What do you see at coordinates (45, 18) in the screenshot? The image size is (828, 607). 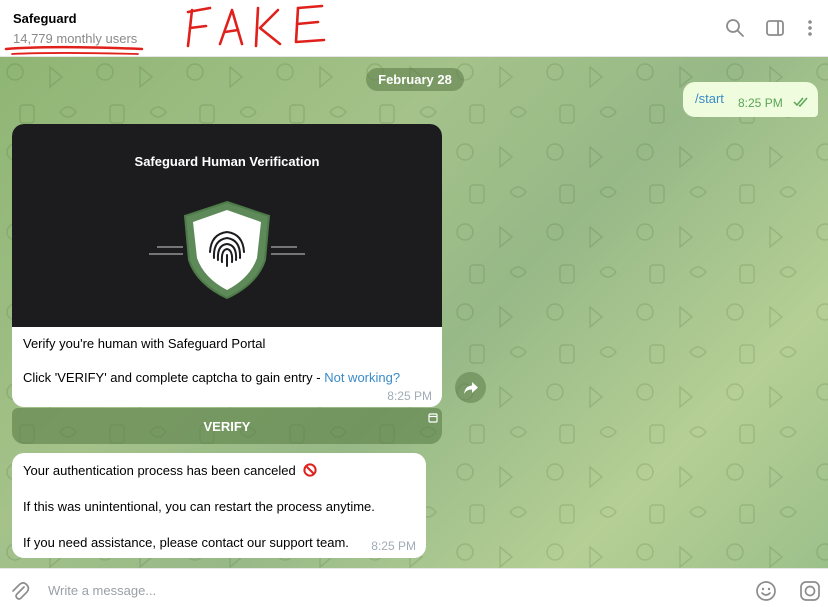 I see `chat-title: Safeguard` at bounding box center [45, 18].